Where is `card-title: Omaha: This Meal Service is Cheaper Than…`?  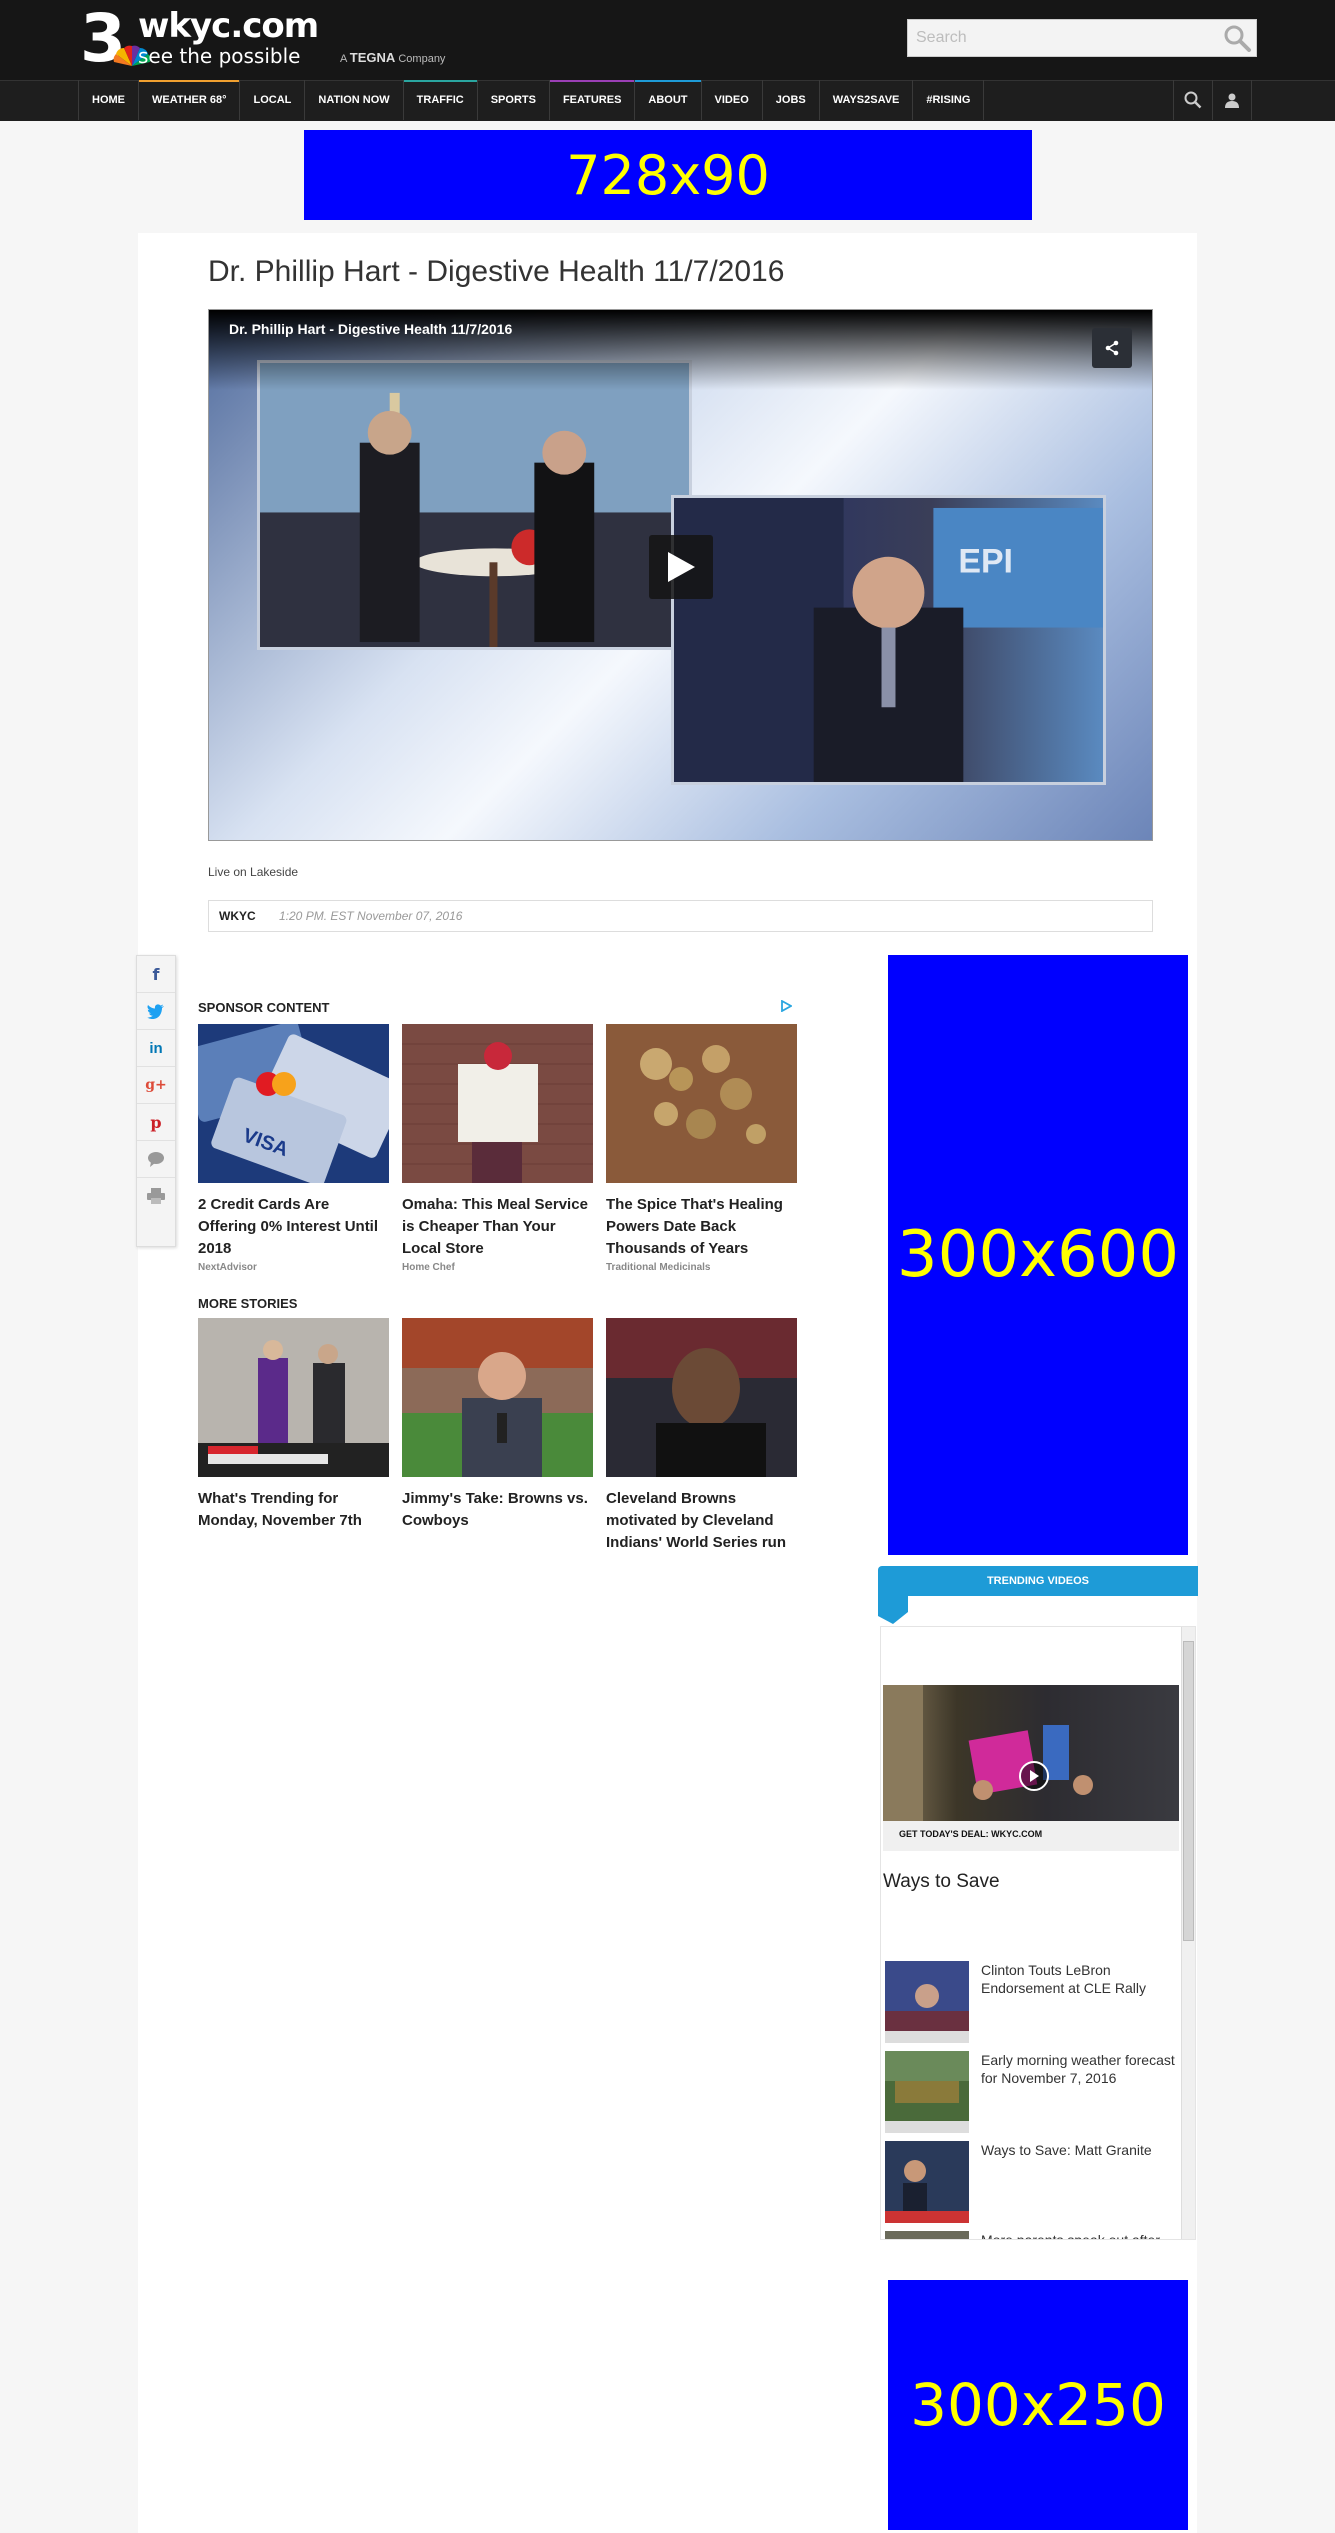
card-title: Omaha: This Meal Service is Cheaper Than… is located at coordinates (495, 1226).